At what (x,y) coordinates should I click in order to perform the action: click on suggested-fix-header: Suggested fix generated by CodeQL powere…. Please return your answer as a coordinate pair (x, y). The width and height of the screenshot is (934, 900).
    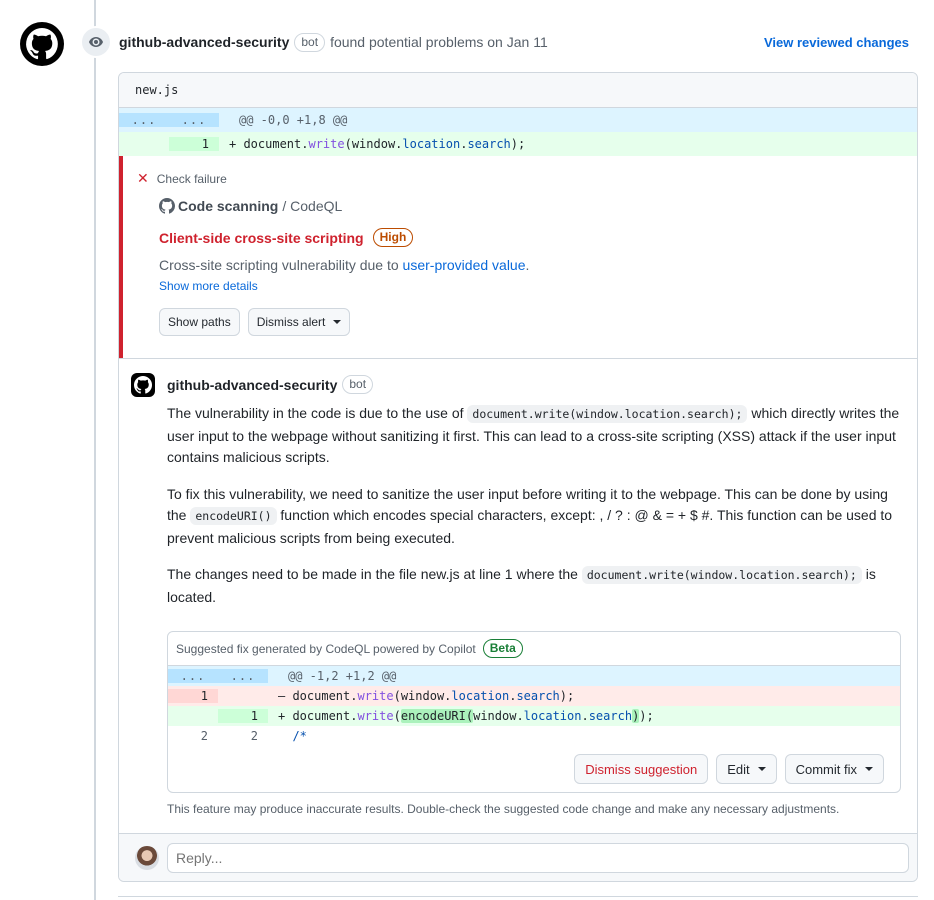
    Looking at the image, I should click on (534, 649).